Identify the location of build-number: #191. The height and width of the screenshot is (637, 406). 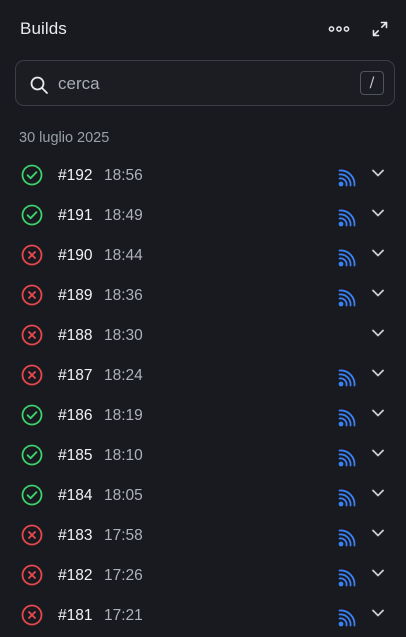
(75, 215).